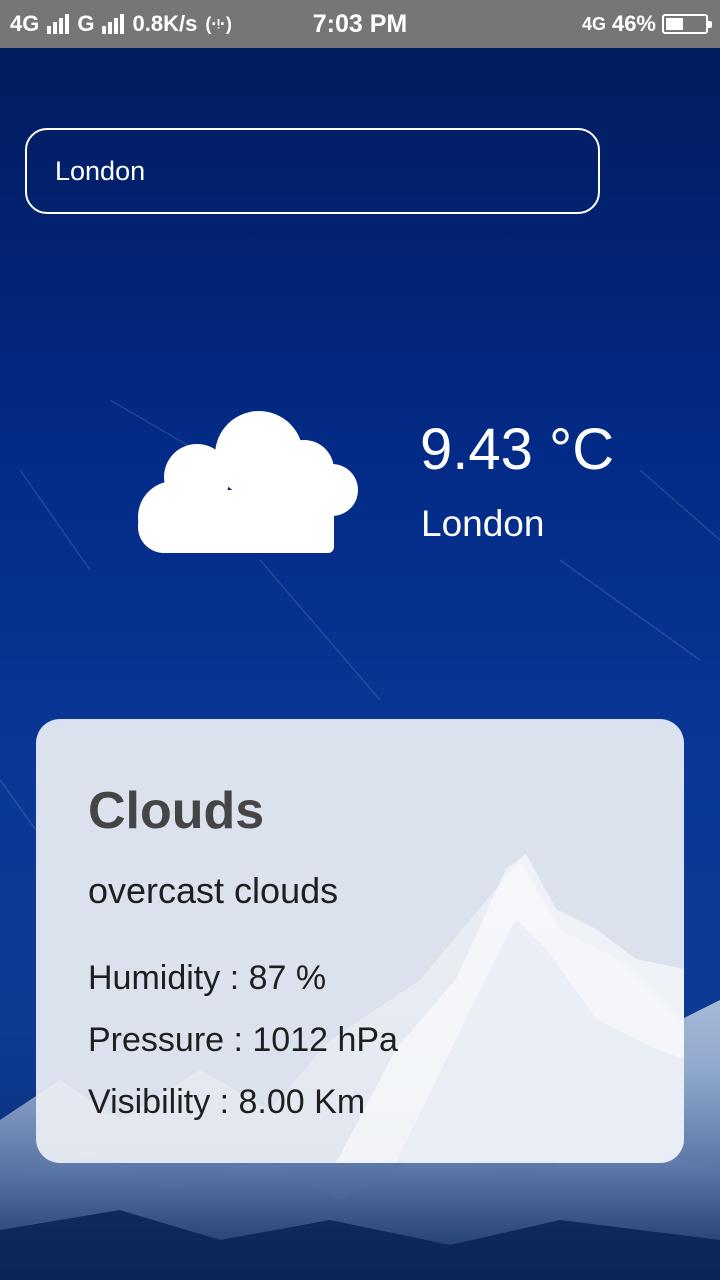  What do you see at coordinates (312, 171) in the screenshot?
I see `city-search-input` at bounding box center [312, 171].